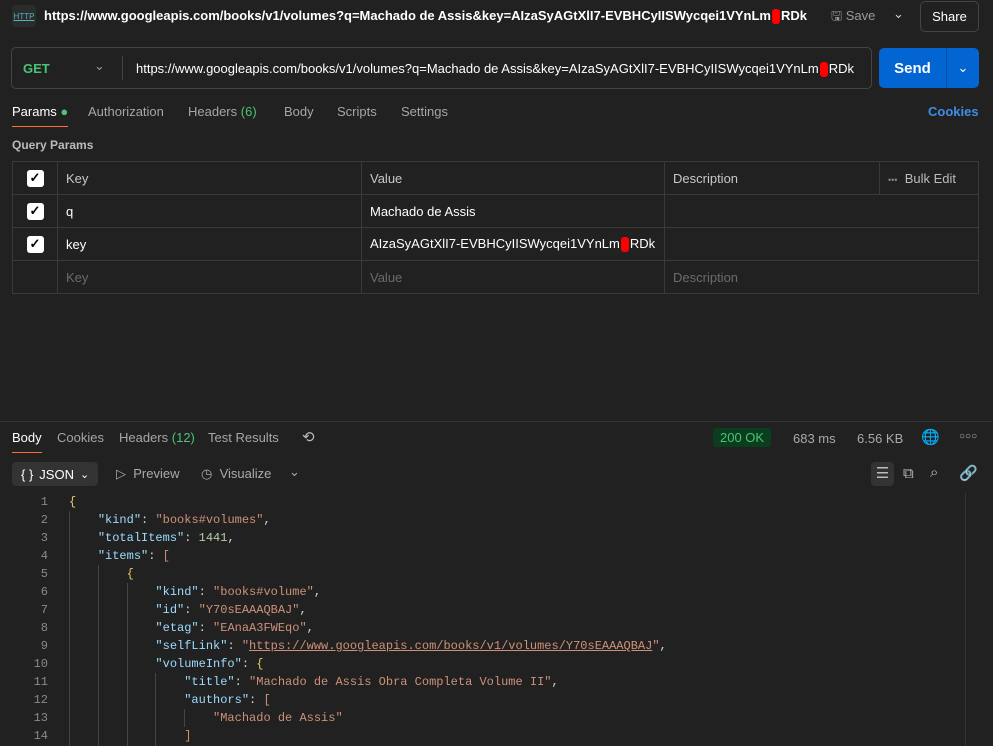  What do you see at coordinates (953, 111) in the screenshot?
I see `cookies-link: Cookies` at bounding box center [953, 111].